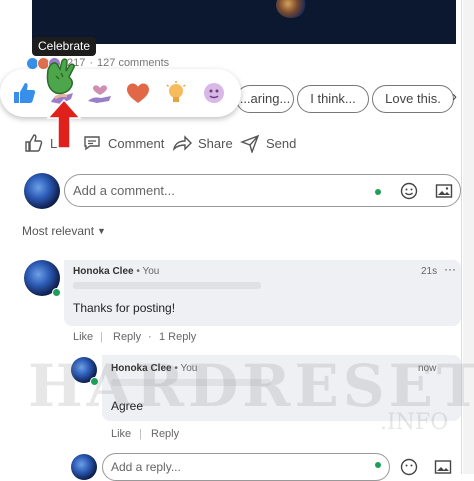 The width and height of the screenshot is (474, 481). I want to click on share-action-button: Share, so click(202, 143).